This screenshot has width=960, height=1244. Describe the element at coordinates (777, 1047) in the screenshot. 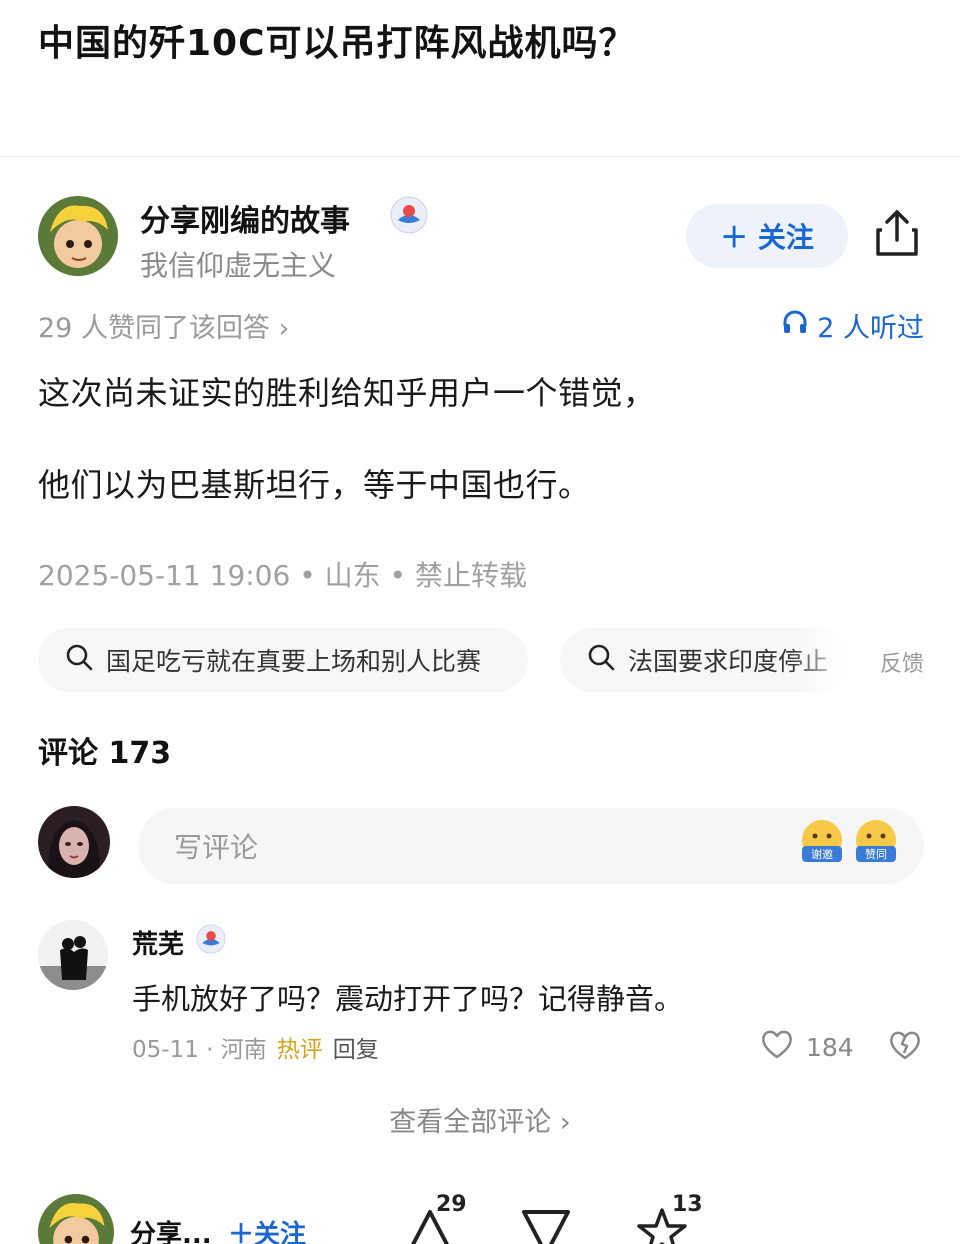

I see `heart-icon` at that location.